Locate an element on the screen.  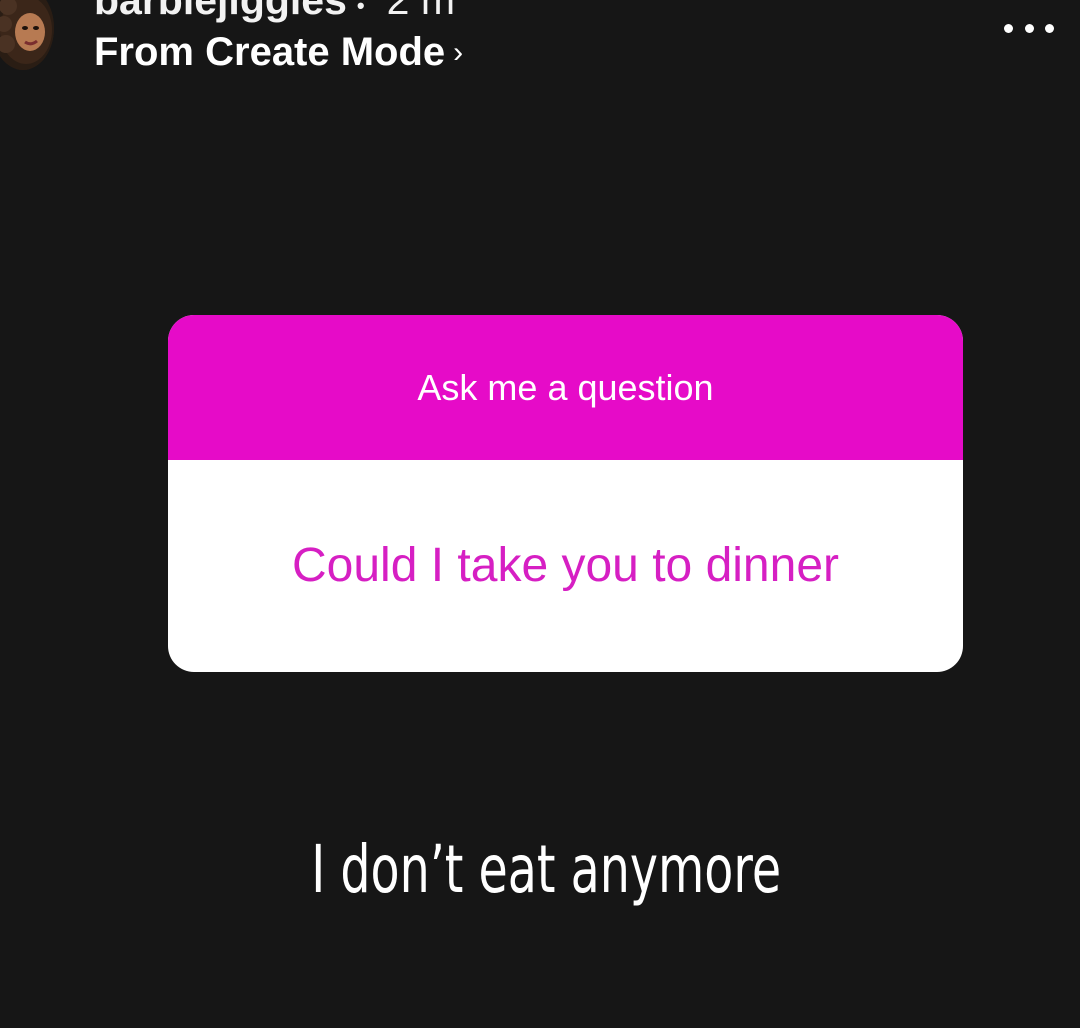
story-reply-text: I don’t eat anymore is located at coordinates (546, 869).